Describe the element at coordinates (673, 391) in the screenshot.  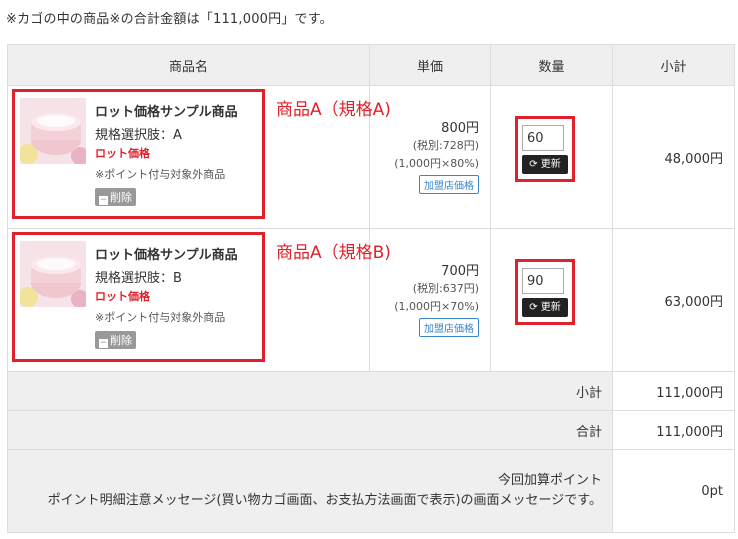
I see `subtotal-value: 111,000円` at that location.